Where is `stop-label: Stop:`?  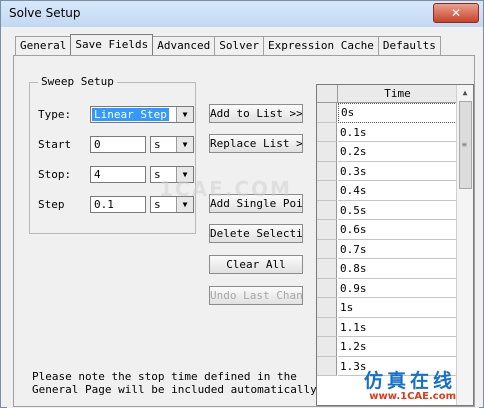
stop-label: Stop: is located at coordinates (55, 174).